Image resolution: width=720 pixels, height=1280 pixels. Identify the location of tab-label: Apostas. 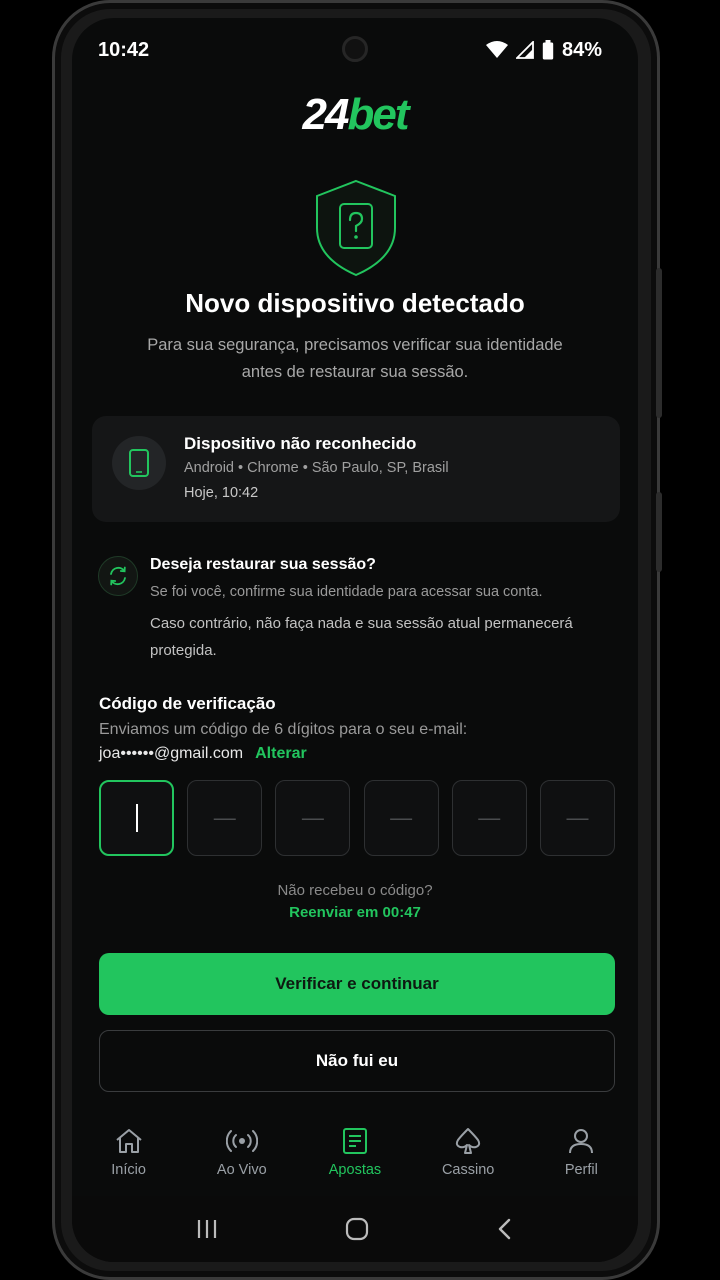
(355, 1170).